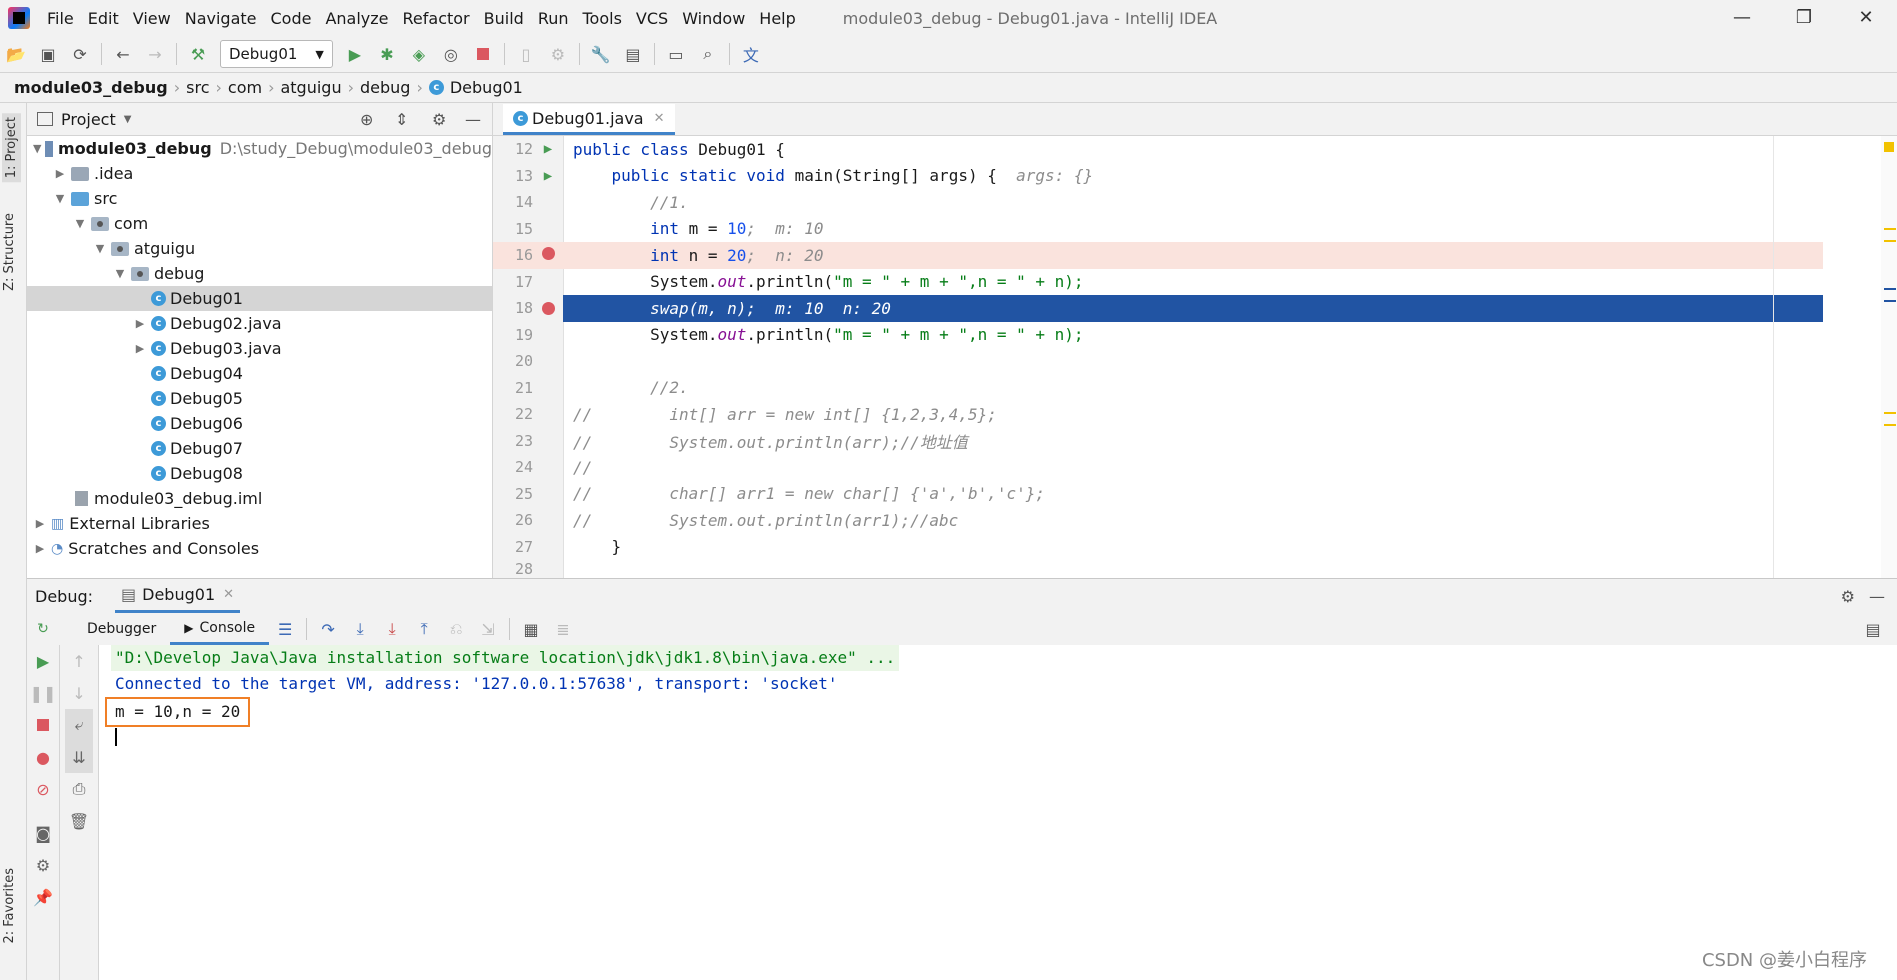 The height and width of the screenshot is (980, 1897). What do you see at coordinates (401, 119) in the screenshot?
I see `collapse-icon: ⇕` at bounding box center [401, 119].